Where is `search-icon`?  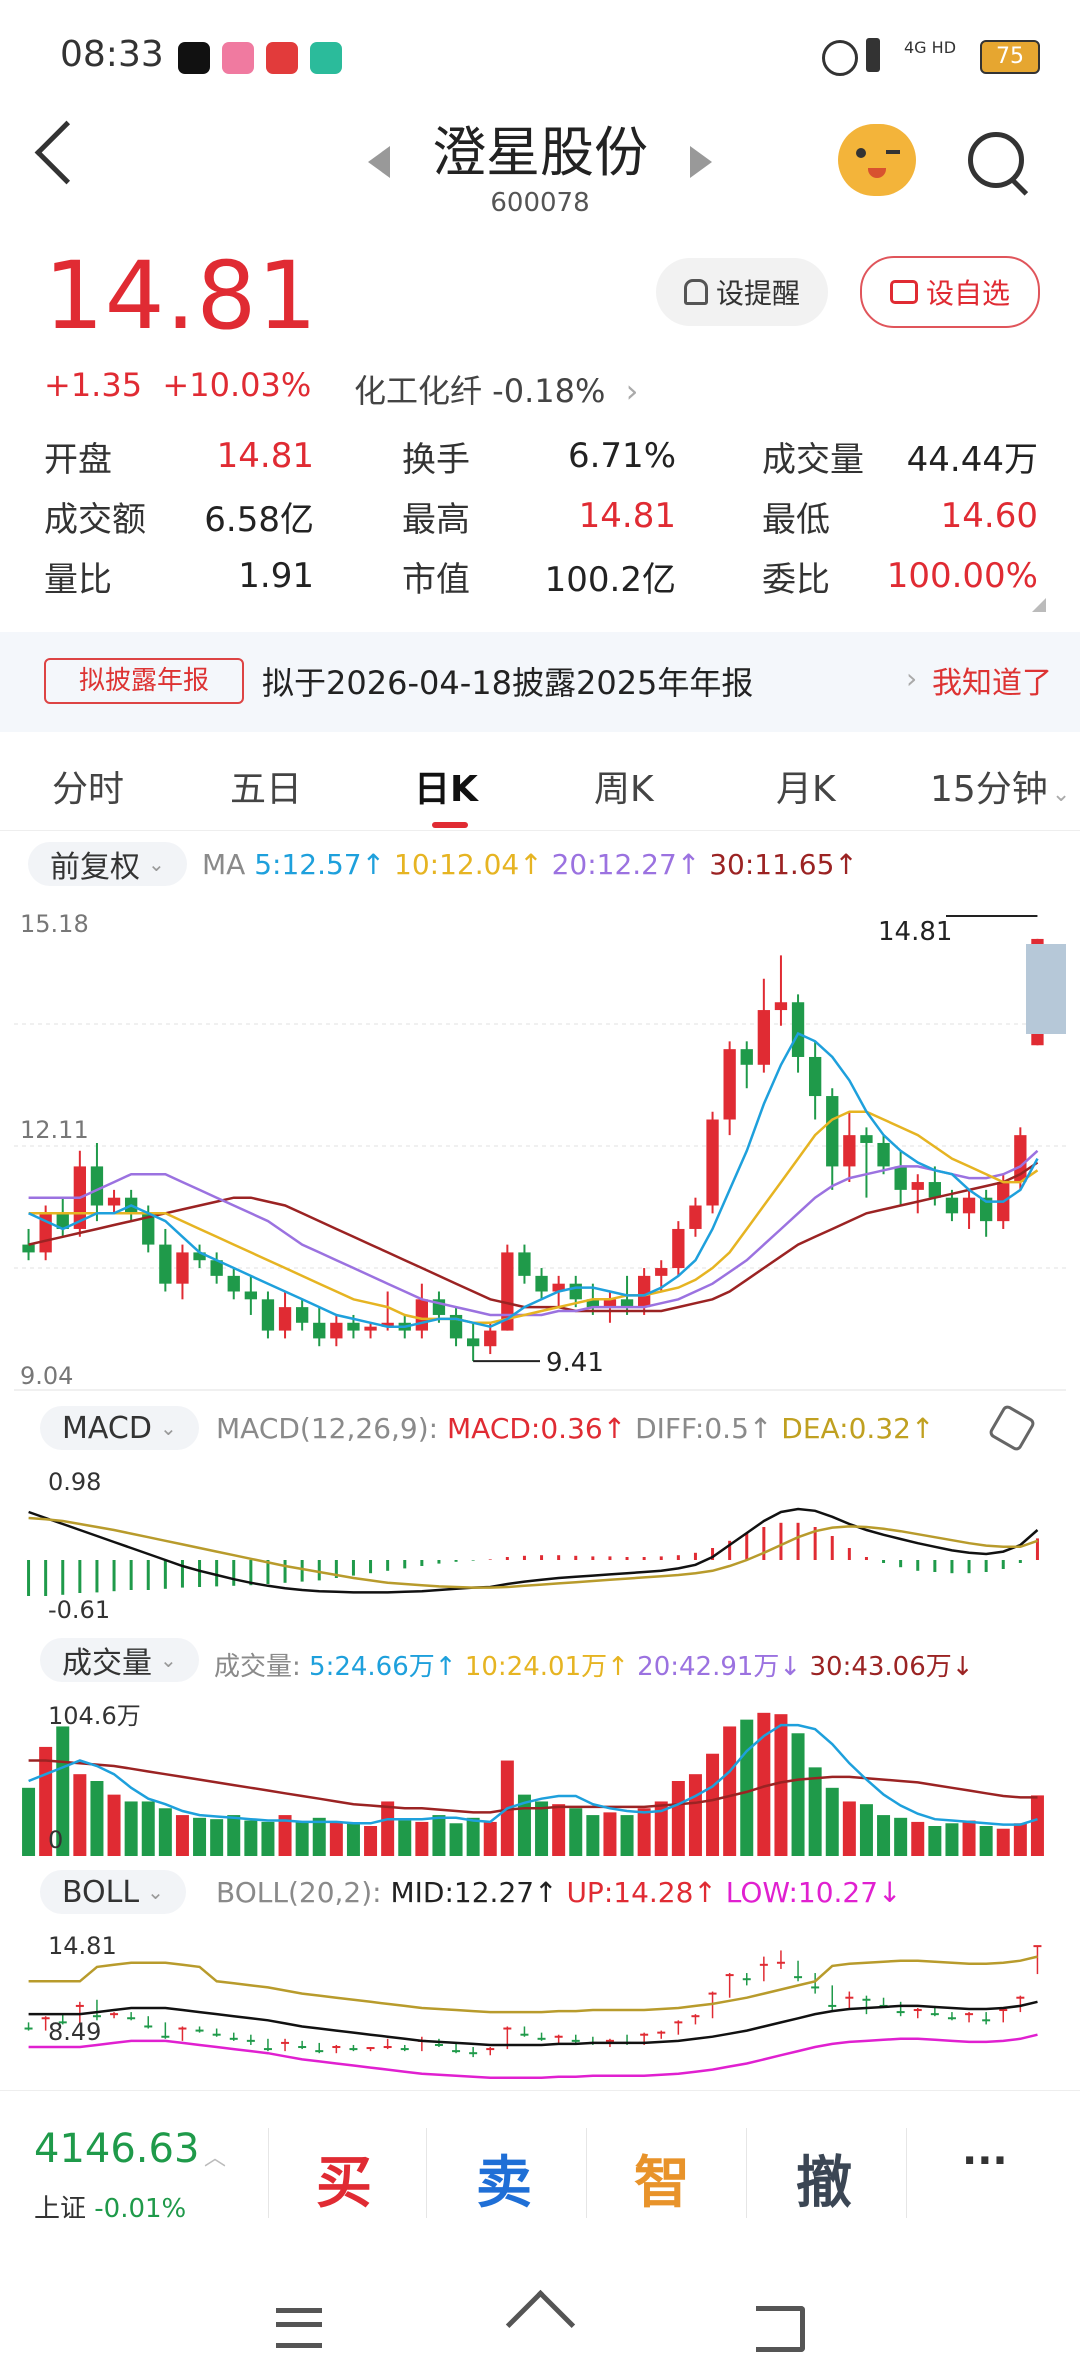 search-icon is located at coordinates (996, 160).